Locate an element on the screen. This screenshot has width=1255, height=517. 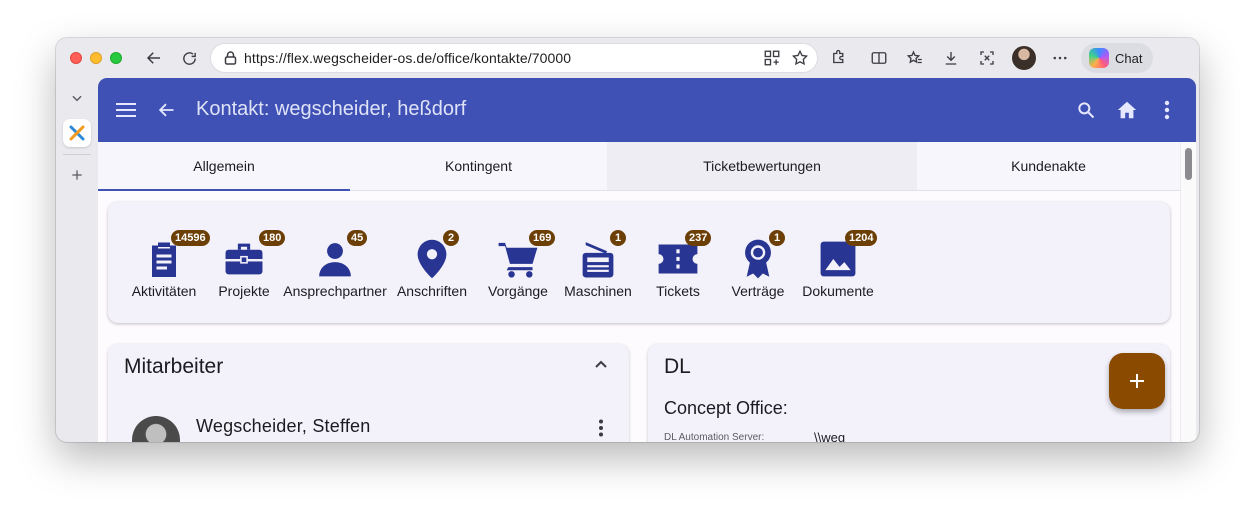
active-tab-indicator is located at coordinates (224, 190).